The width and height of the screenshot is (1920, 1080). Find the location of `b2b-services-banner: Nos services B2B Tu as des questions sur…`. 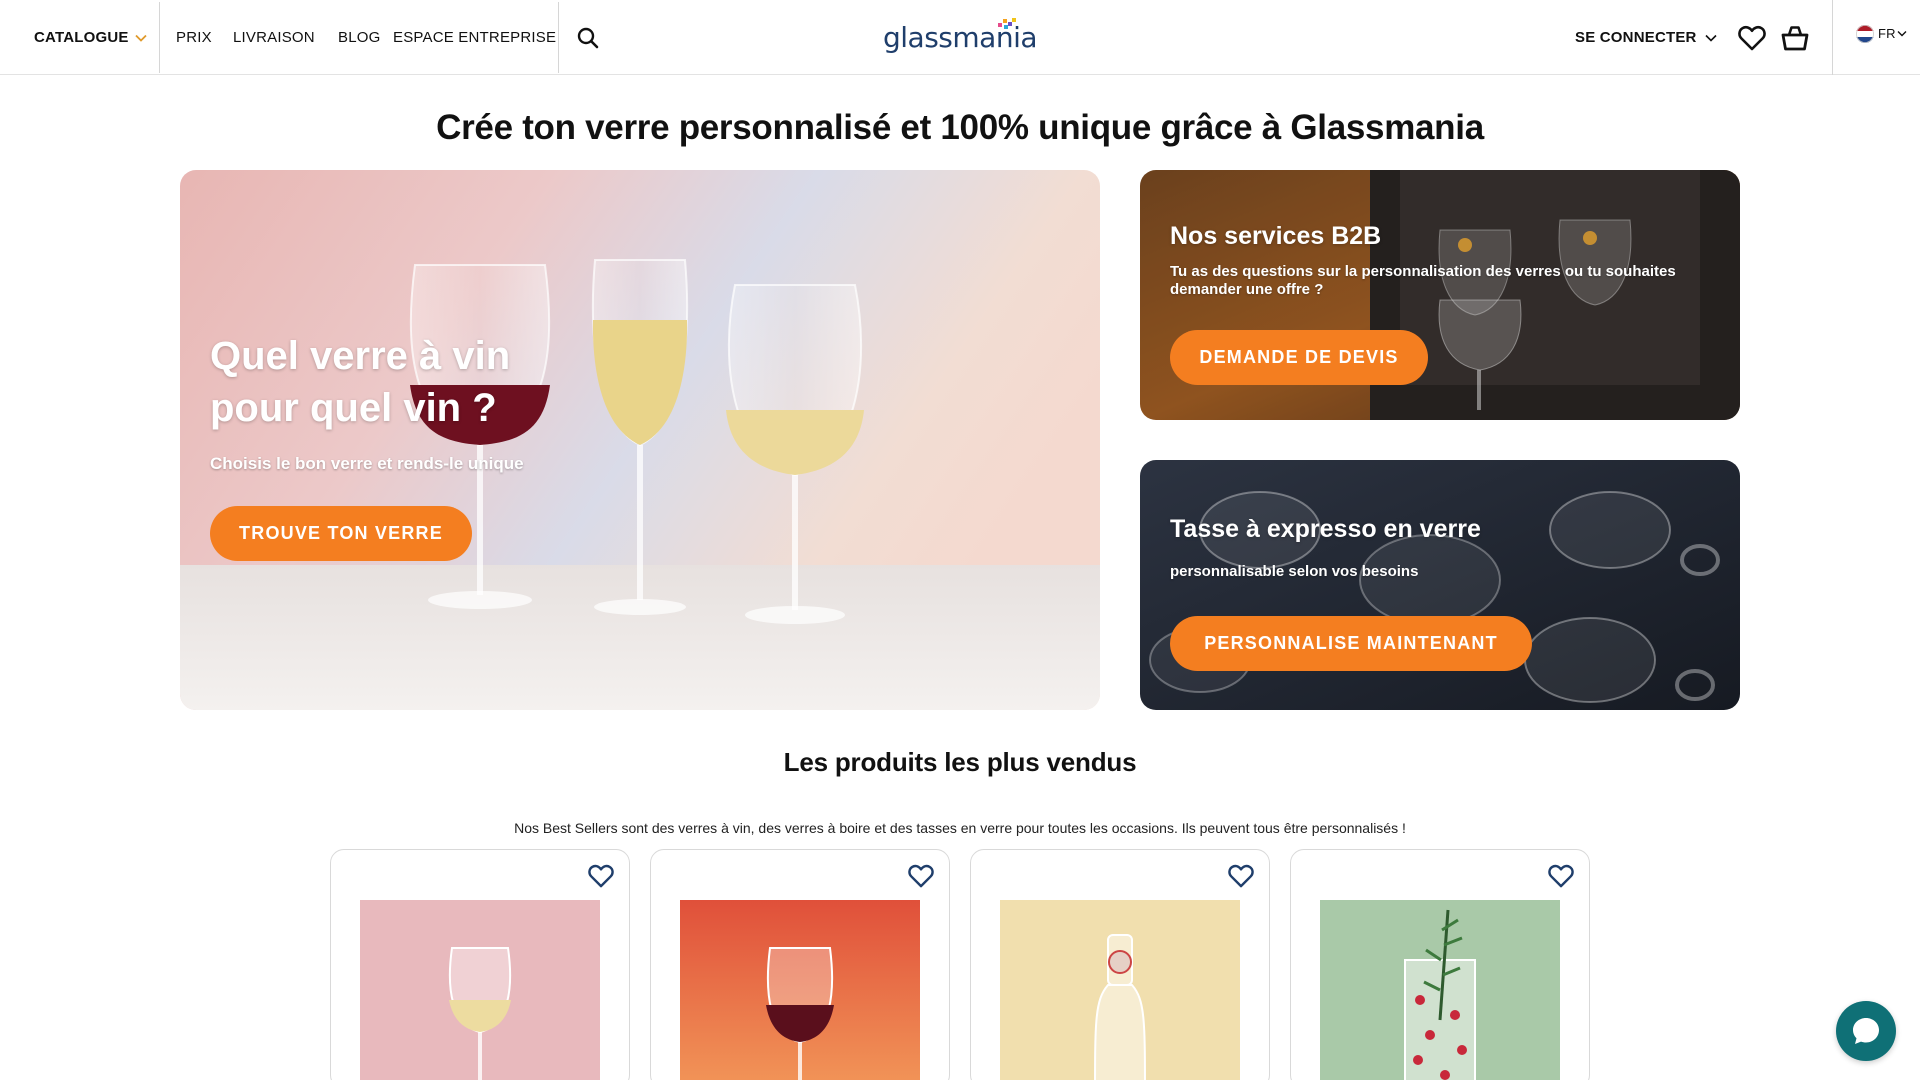

b2b-services-banner: Nos services B2B Tu as des questions sur… is located at coordinates (1440, 295).